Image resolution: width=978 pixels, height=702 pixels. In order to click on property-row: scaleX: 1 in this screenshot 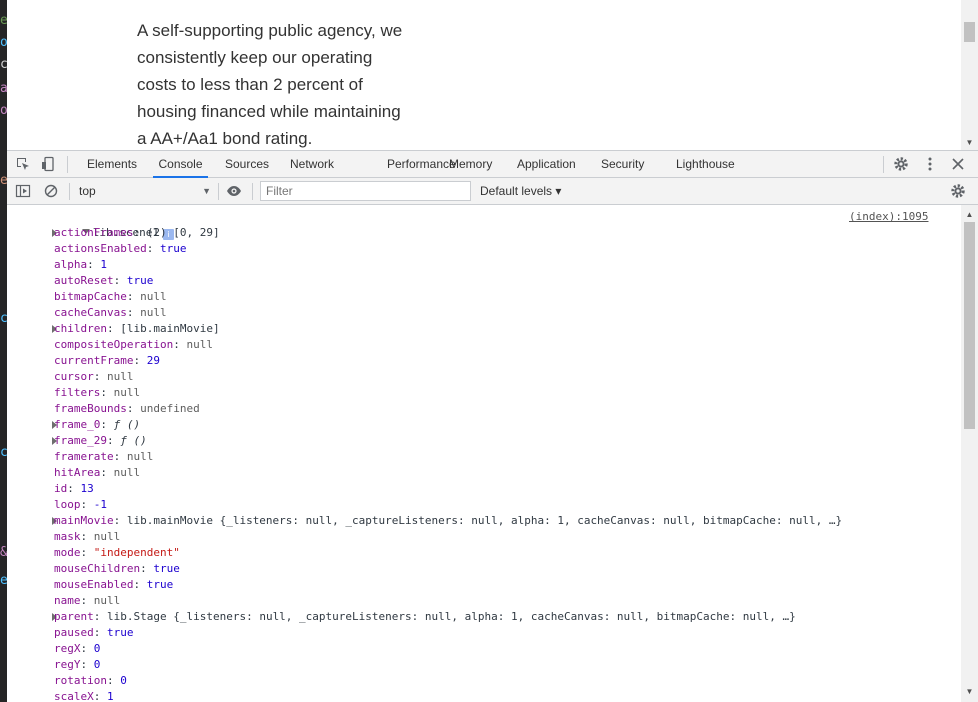, I will do `click(84, 695)`.